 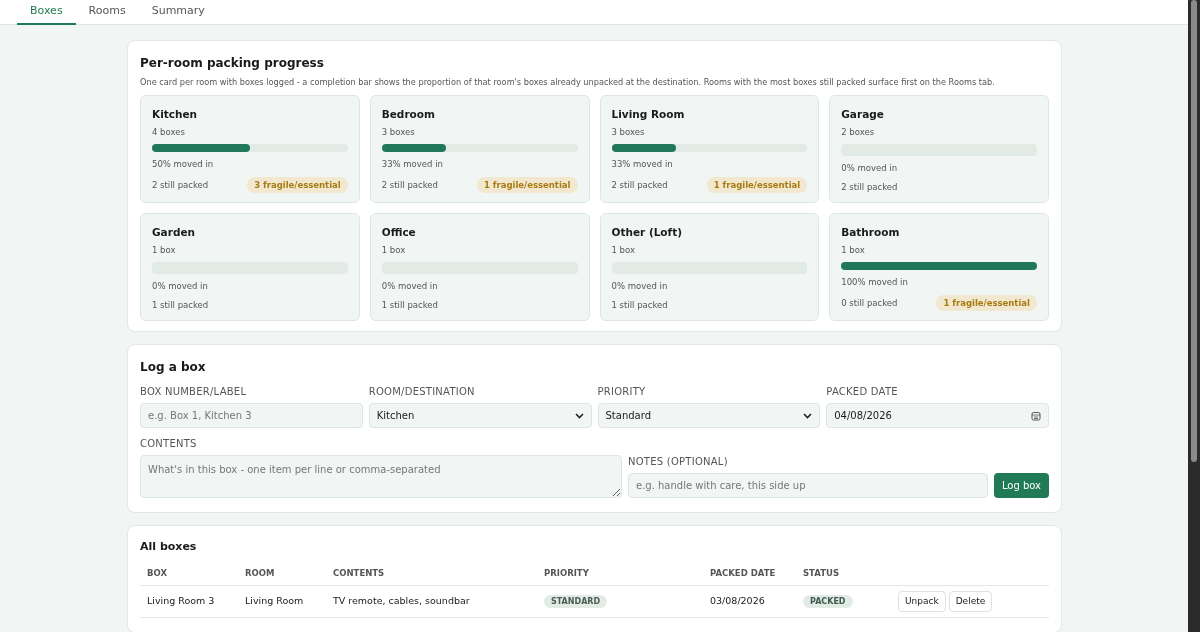 I want to click on field-label: PACKED DATE, so click(x=862, y=392).